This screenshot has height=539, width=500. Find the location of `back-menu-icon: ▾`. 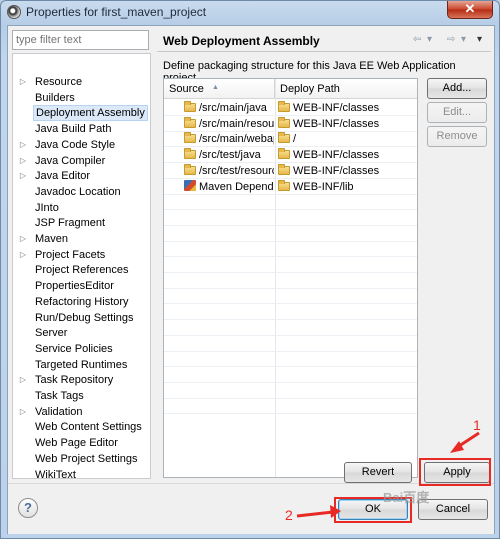

back-menu-icon: ▾ is located at coordinates (429, 39).